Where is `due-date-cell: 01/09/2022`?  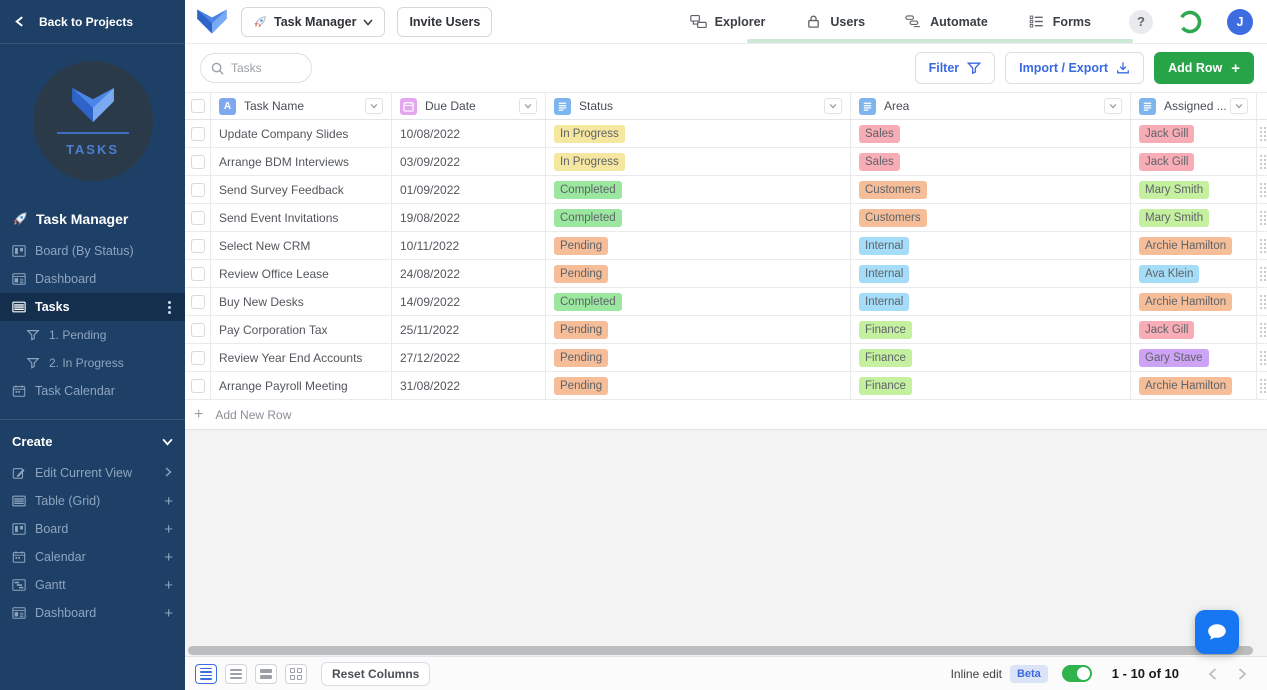 due-date-cell: 01/09/2022 is located at coordinates (469, 189).